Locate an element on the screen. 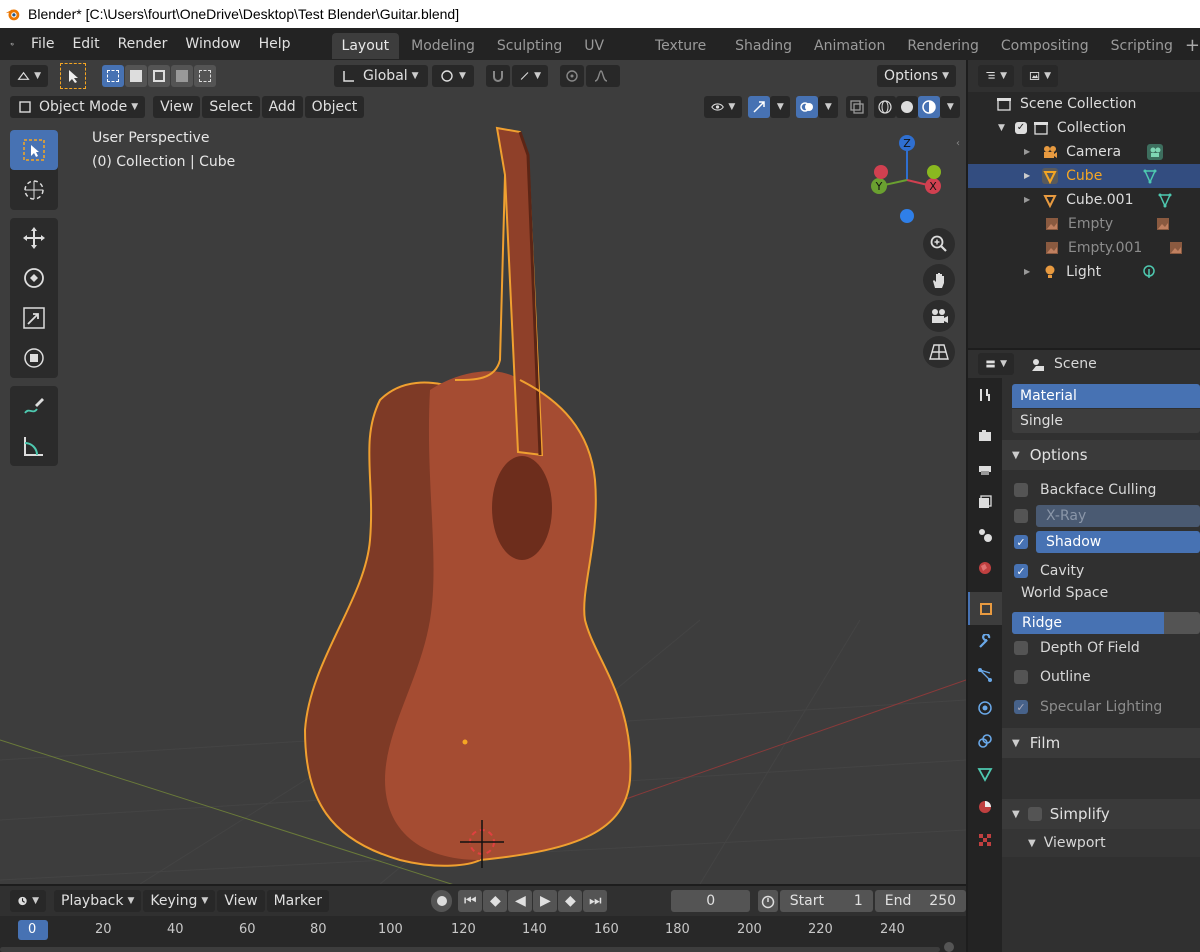 This screenshot has width=1200, height=952. xray-toggle is located at coordinates (857, 107).